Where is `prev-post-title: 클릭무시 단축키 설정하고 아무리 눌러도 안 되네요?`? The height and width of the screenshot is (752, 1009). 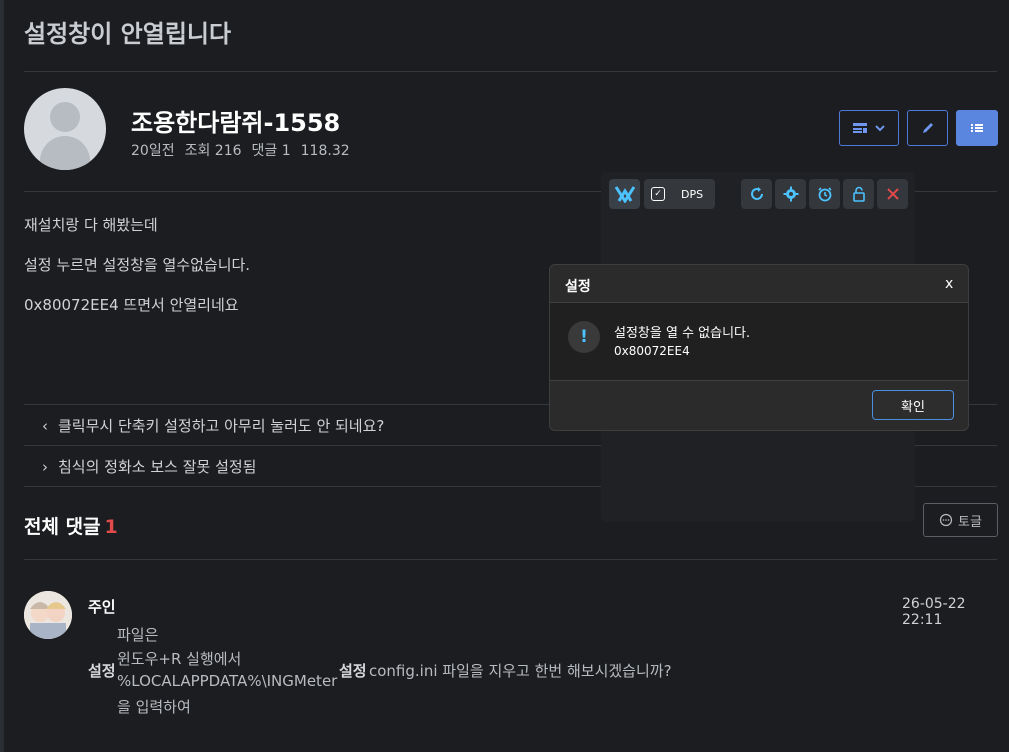 prev-post-title: 클릭무시 단축키 설정하고 아무리 눌러도 안 되네요? is located at coordinates (221, 426).